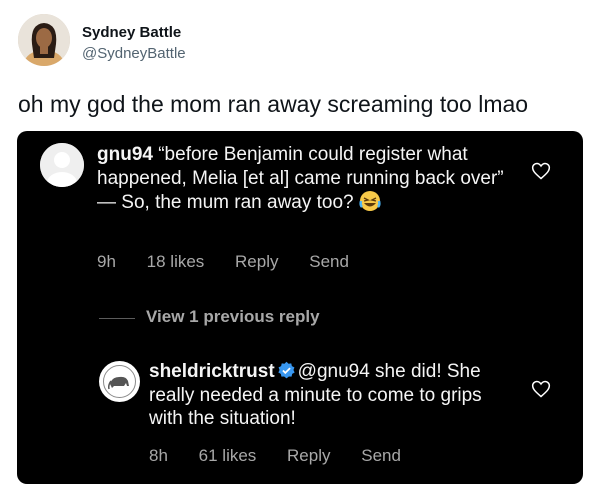 This screenshot has height=501, width=599. Describe the element at coordinates (158, 455) in the screenshot. I see `comment-2-time: 8h` at that location.